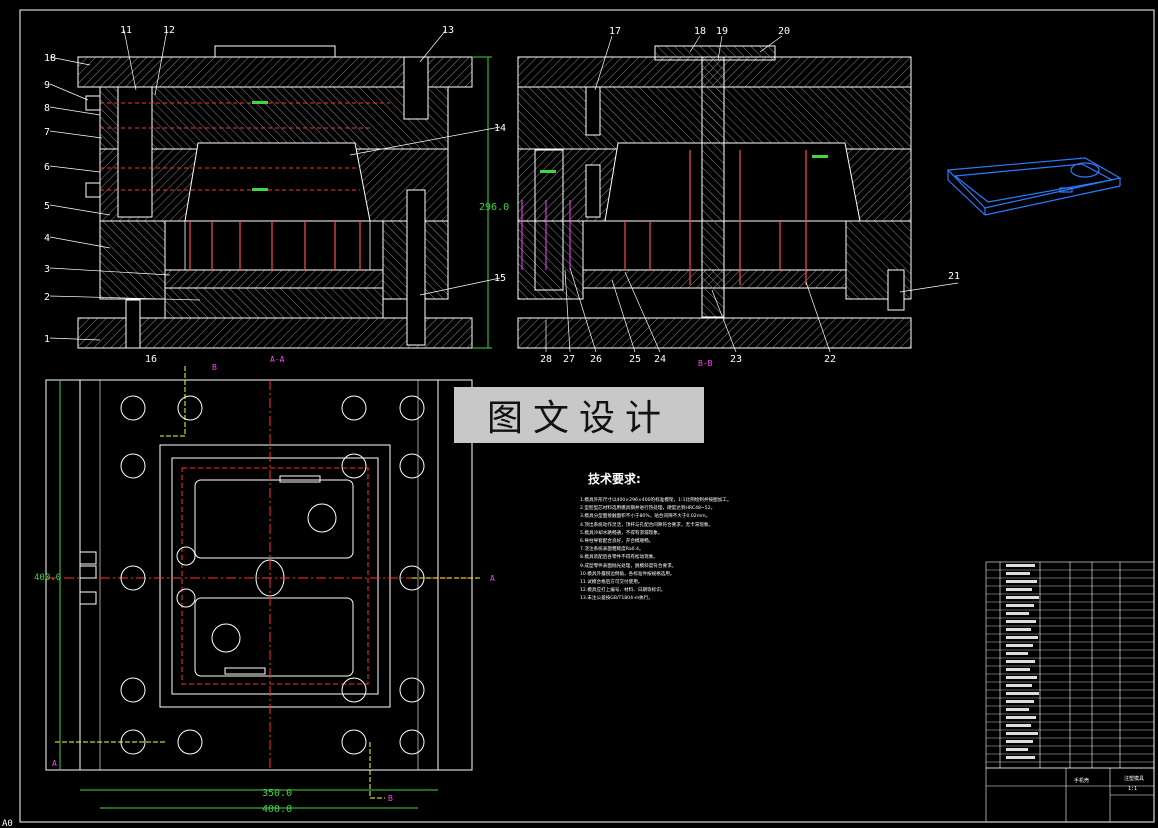 The image size is (1158, 828). I want to click on note-item: 2.型腔型芯材料选用模具钢并进行热处理，硬度达到HRC48~52。, so click(648, 509).